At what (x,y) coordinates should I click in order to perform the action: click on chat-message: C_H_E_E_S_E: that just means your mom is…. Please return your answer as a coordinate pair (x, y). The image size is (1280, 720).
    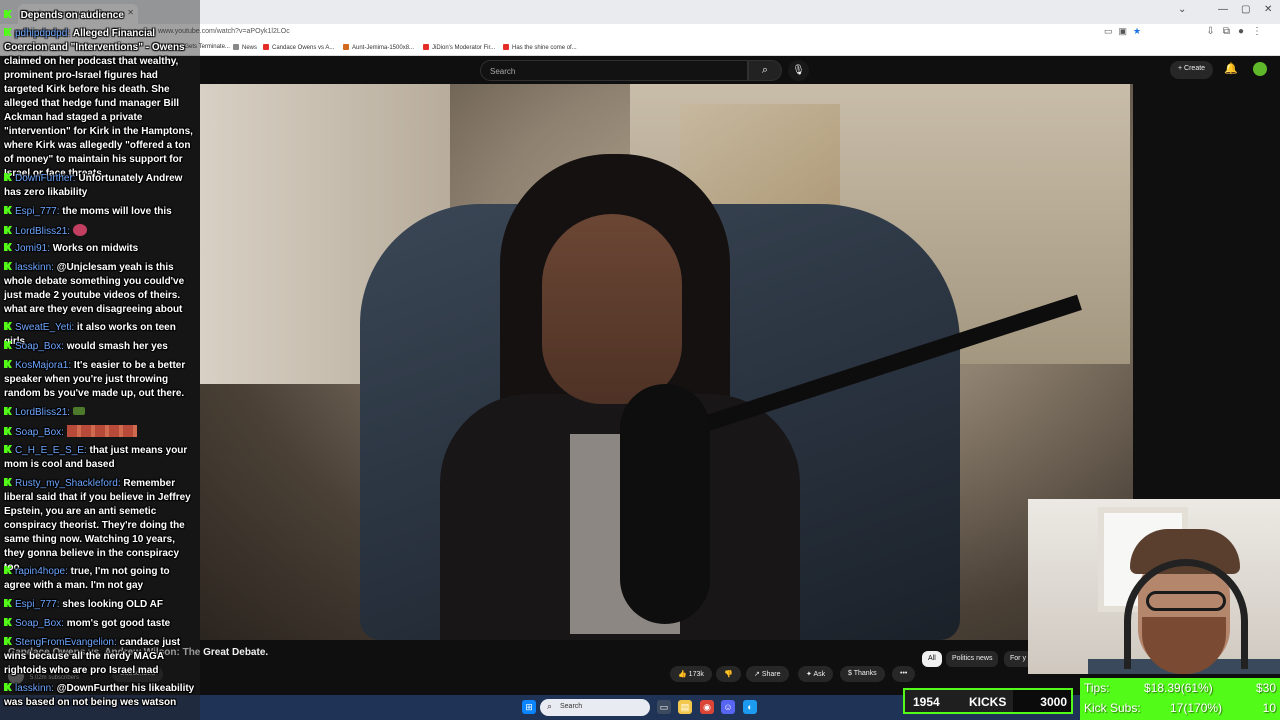
    Looking at the image, I should click on (100, 458).